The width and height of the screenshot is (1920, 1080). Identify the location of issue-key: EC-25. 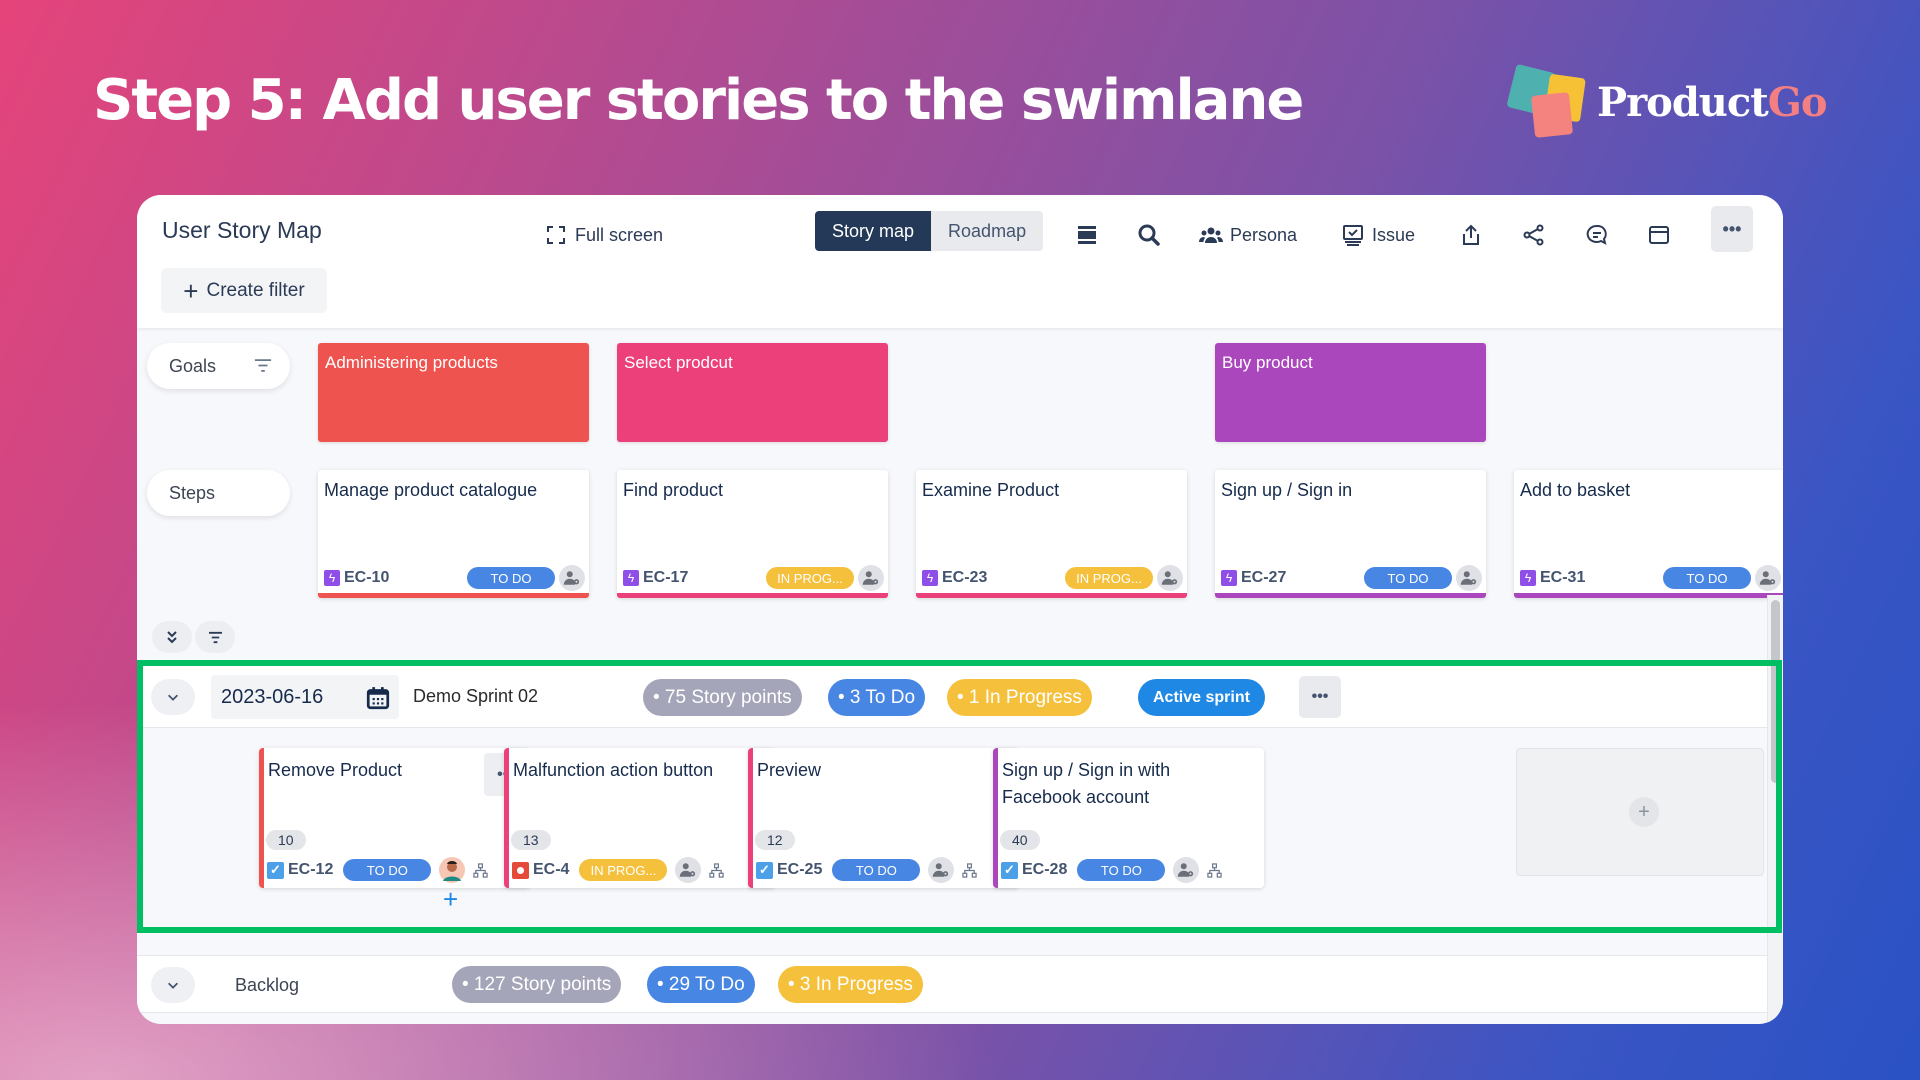
(799, 870).